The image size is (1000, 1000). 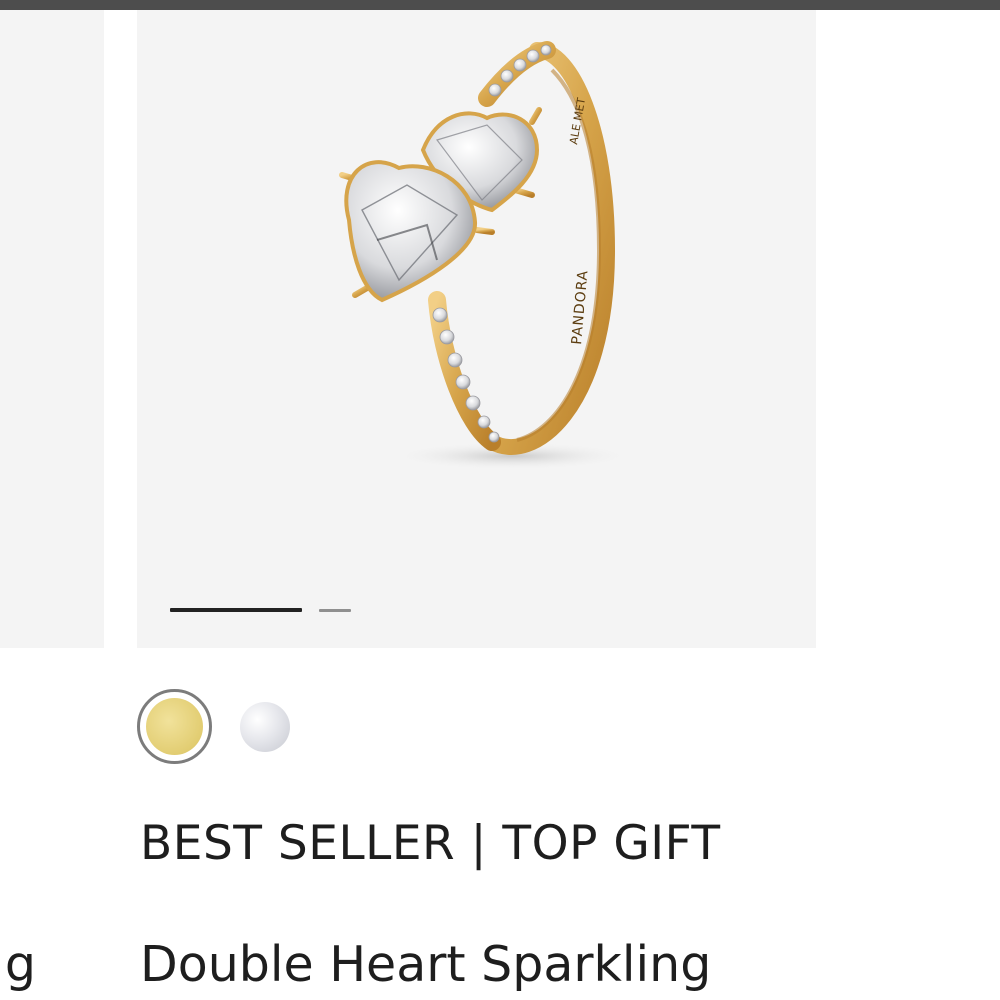 I want to click on product-title: Double Heart Sparkling, so click(x=425, y=964).